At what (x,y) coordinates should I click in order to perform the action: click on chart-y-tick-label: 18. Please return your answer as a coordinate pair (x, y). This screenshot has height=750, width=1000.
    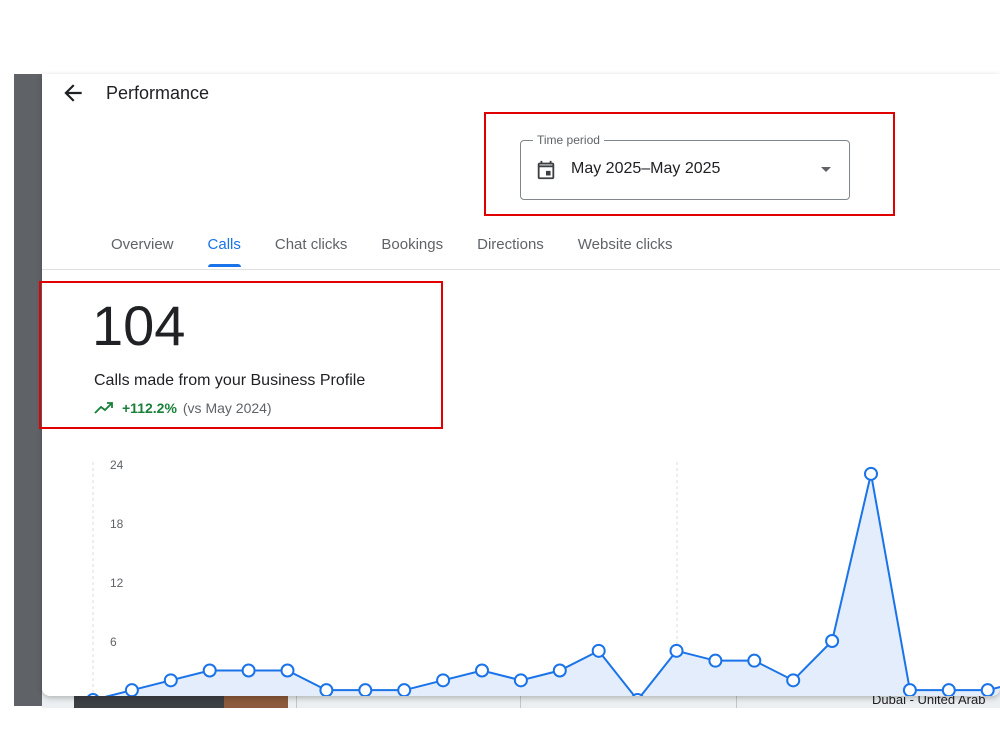
    Looking at the image, I should click on (117, 524).